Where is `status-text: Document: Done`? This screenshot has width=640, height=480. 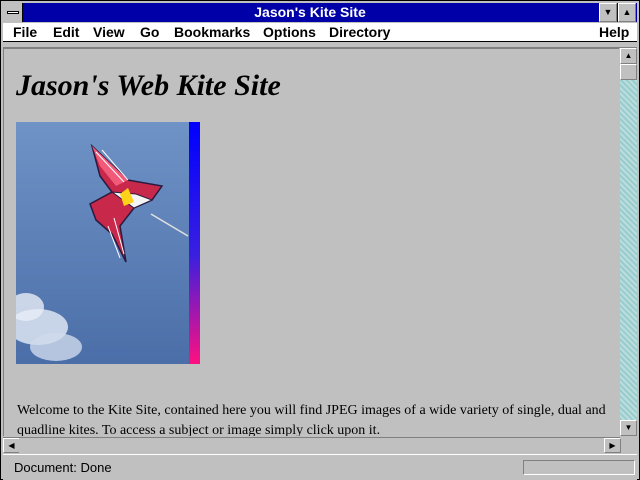
status-text: Document: Done is located at coordinates (63, 467).